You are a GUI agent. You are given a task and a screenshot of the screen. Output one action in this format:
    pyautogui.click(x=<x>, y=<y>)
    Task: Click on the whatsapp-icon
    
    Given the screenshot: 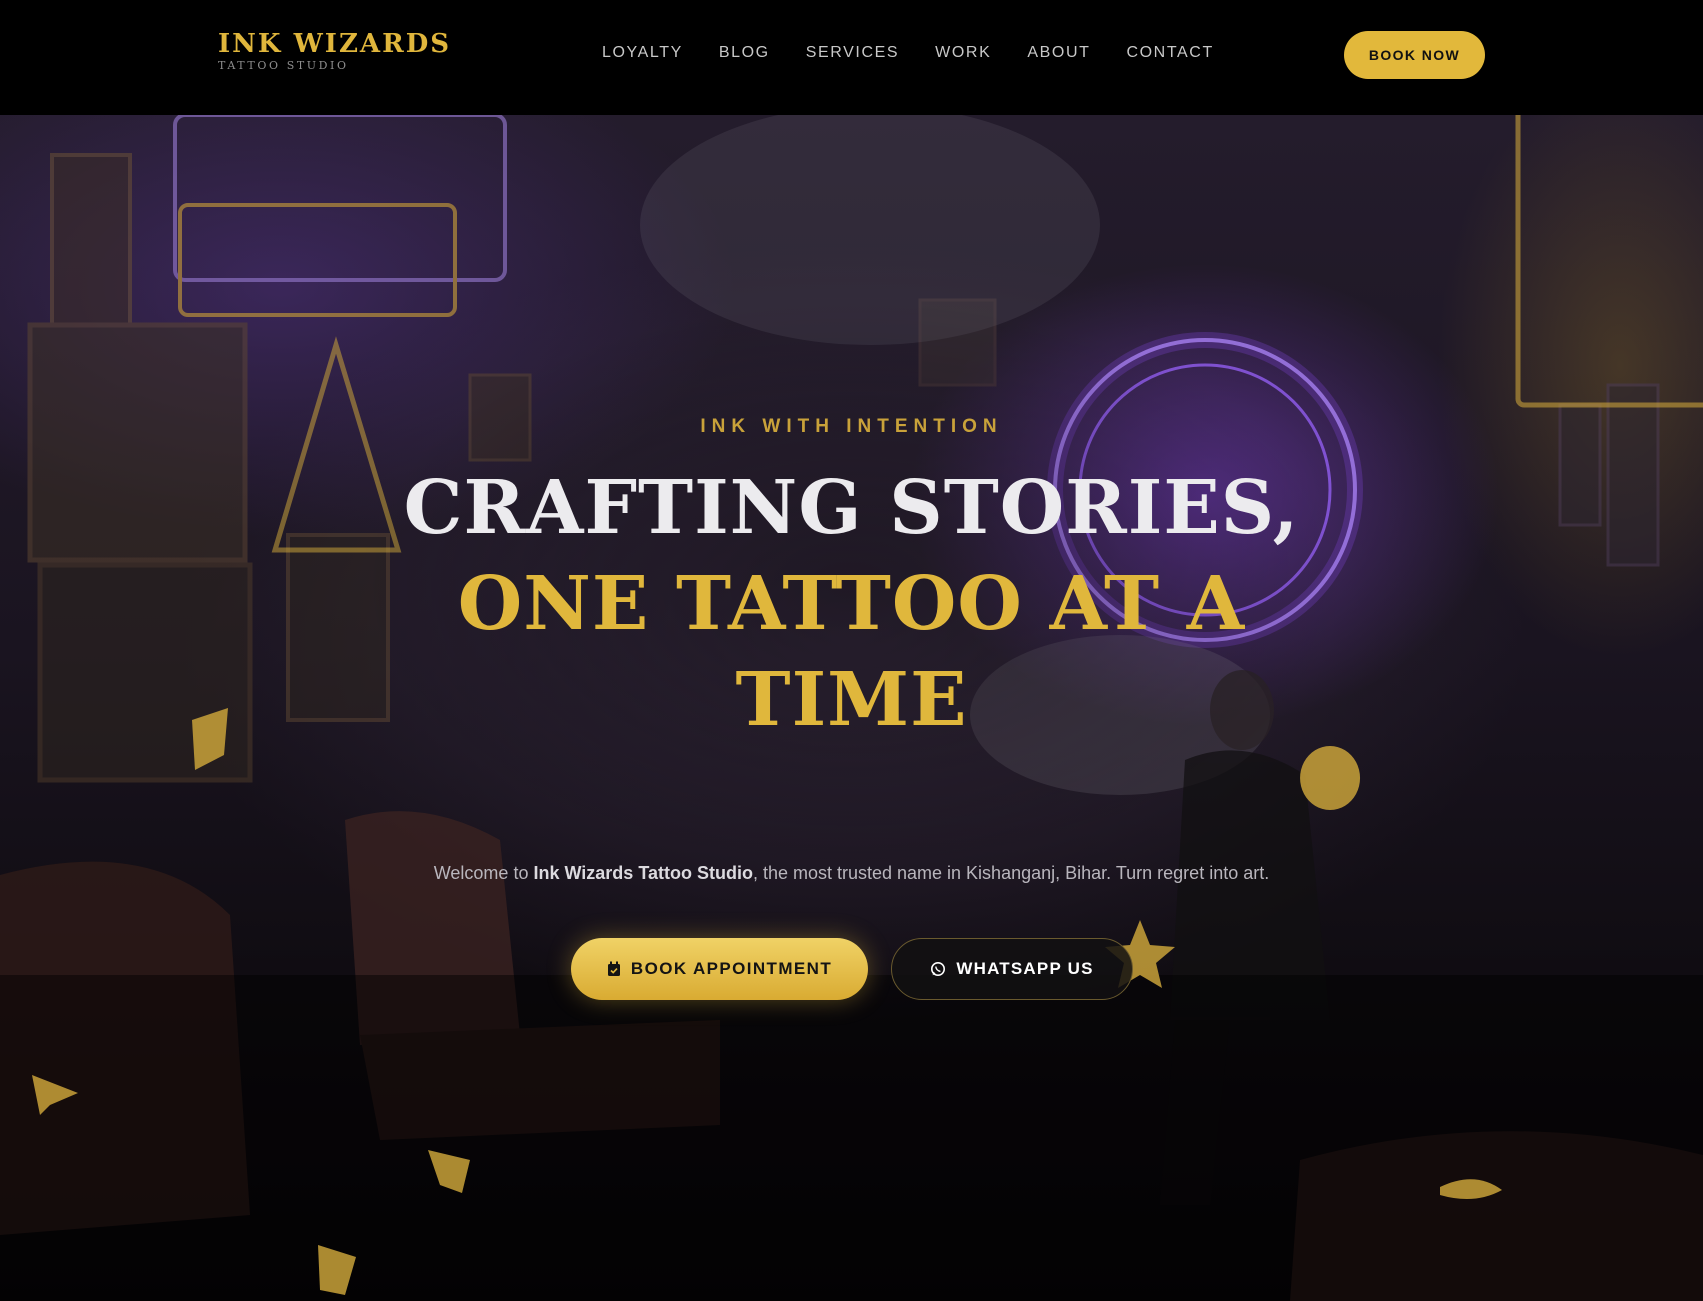 What is the action you would take?
    pyautogui.click(x=938, y=969)
    